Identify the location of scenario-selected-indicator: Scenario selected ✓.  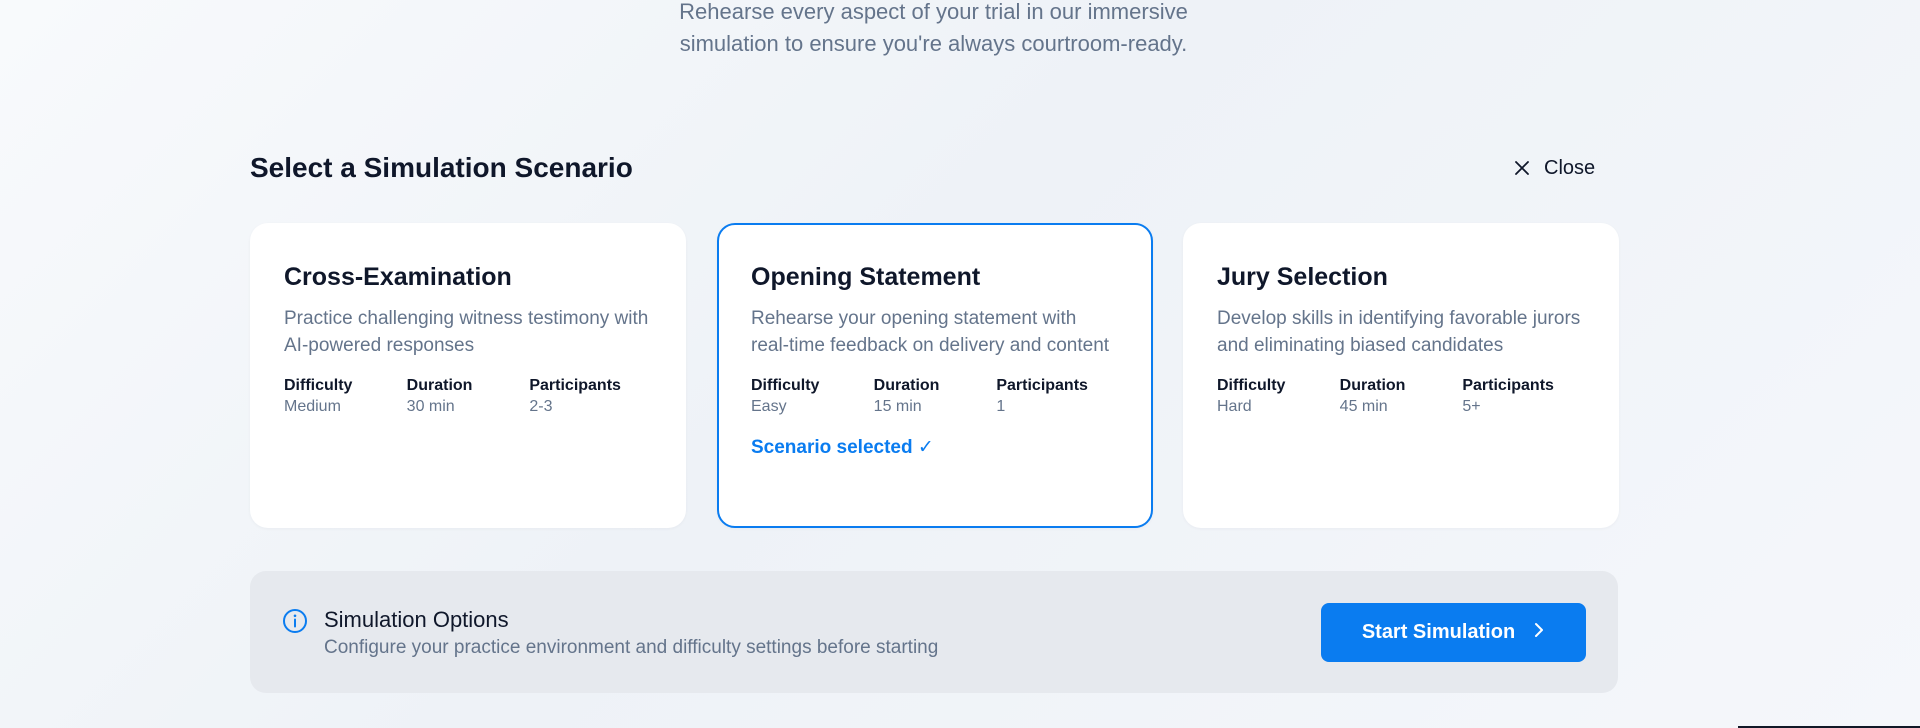
(842, 447).